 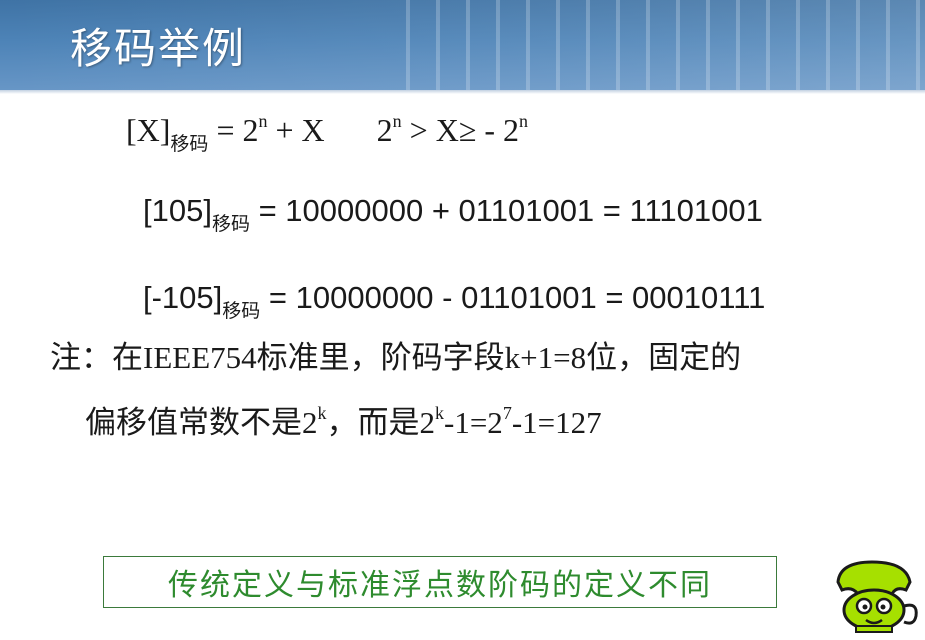 I want to click on offset-code-formula: [X]移码 = 2n + X 2n > X≥ - 2n, so click(x=327, y=133).